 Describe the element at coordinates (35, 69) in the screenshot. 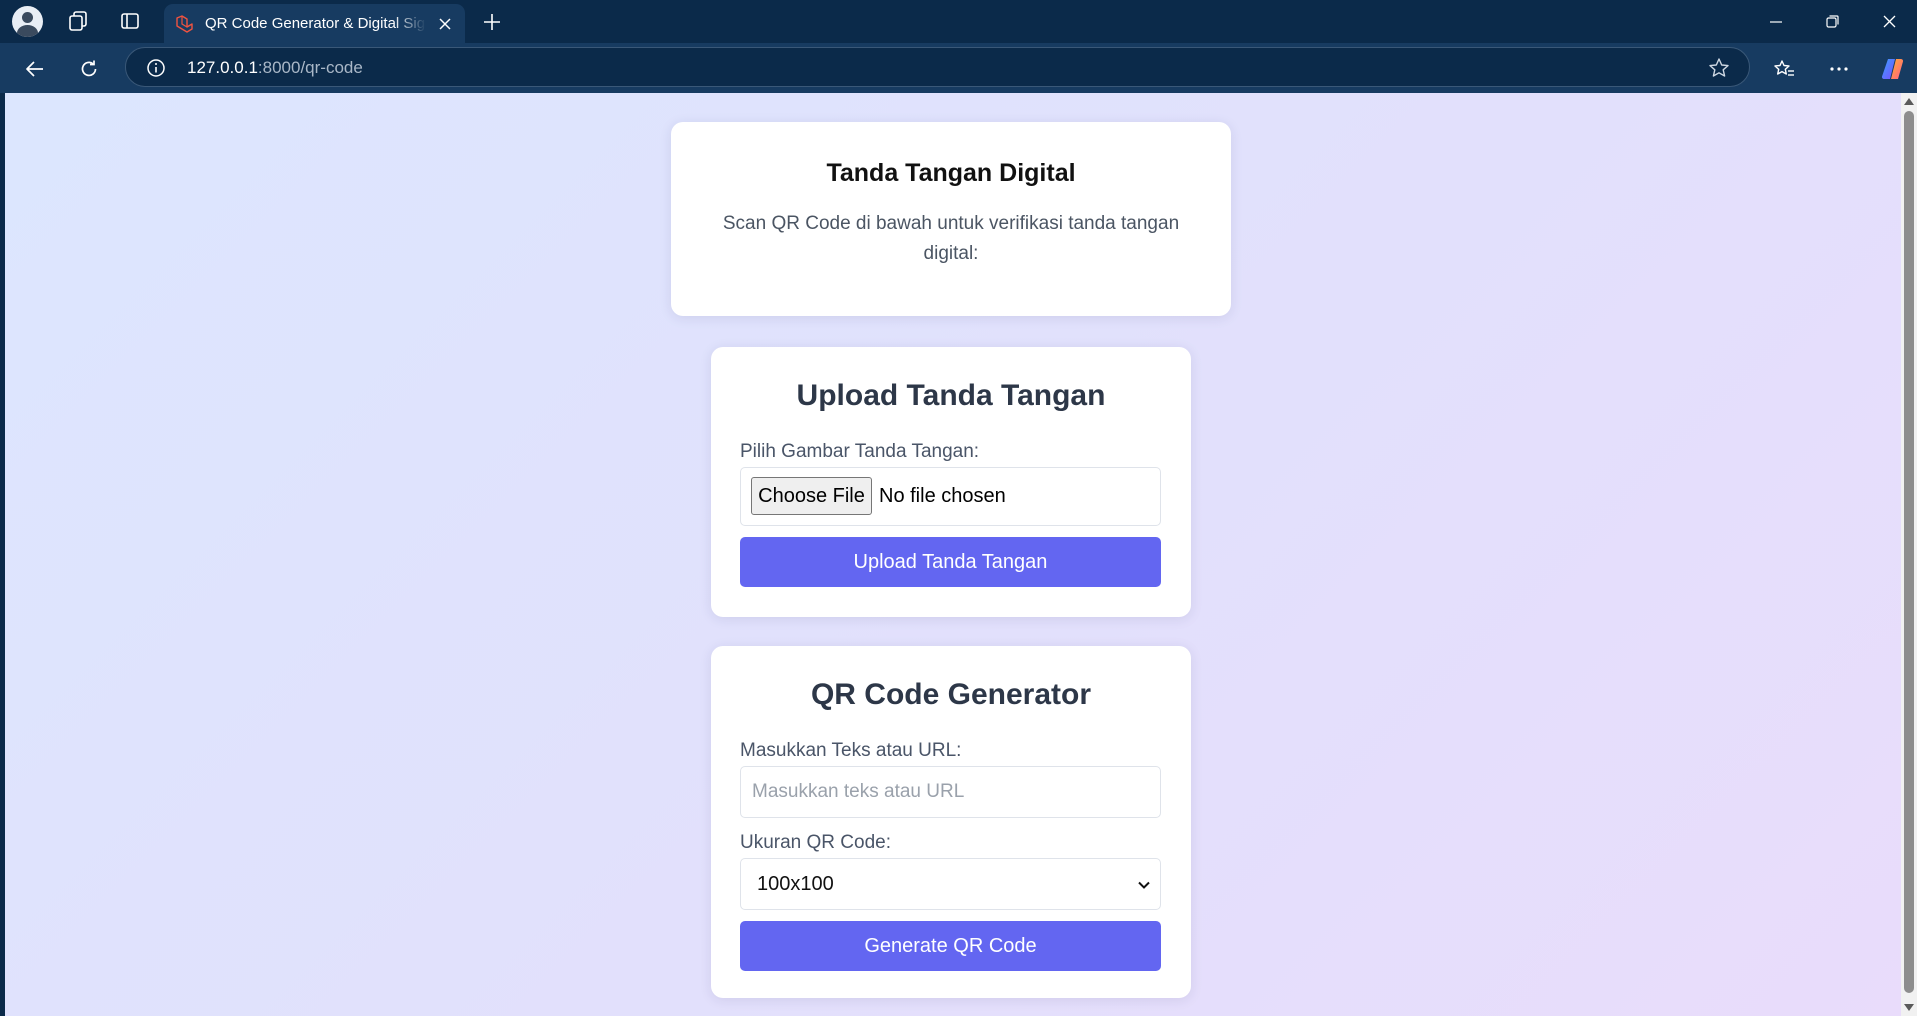

I see `back-arrow-icon` at that location.